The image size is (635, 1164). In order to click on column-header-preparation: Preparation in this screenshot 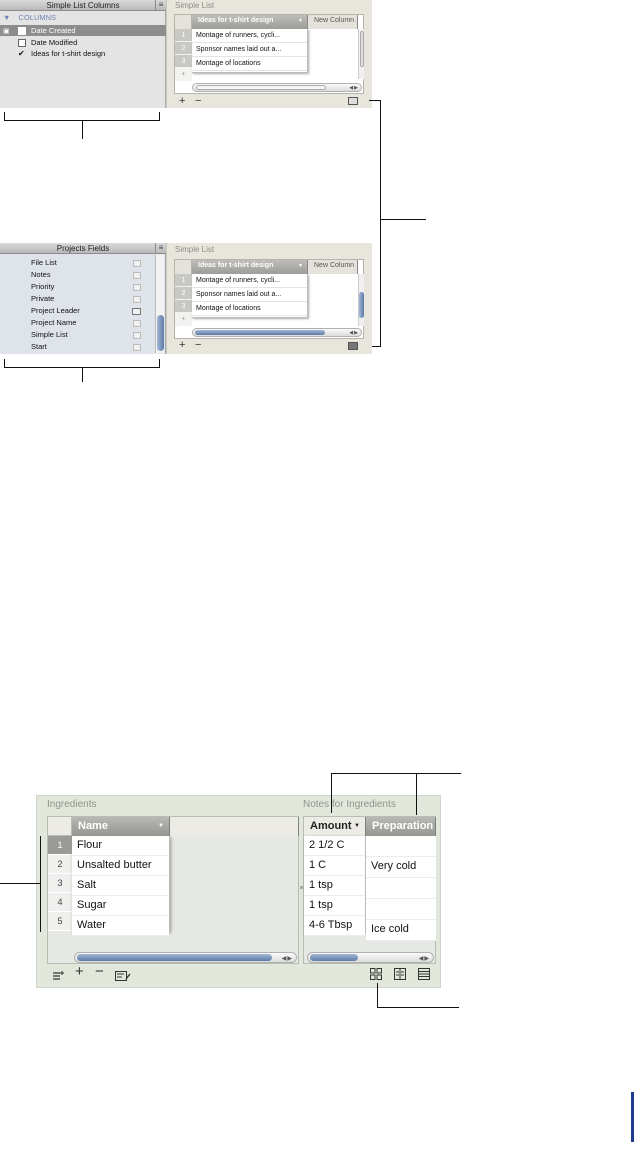, I will do `click(401, 826)`.